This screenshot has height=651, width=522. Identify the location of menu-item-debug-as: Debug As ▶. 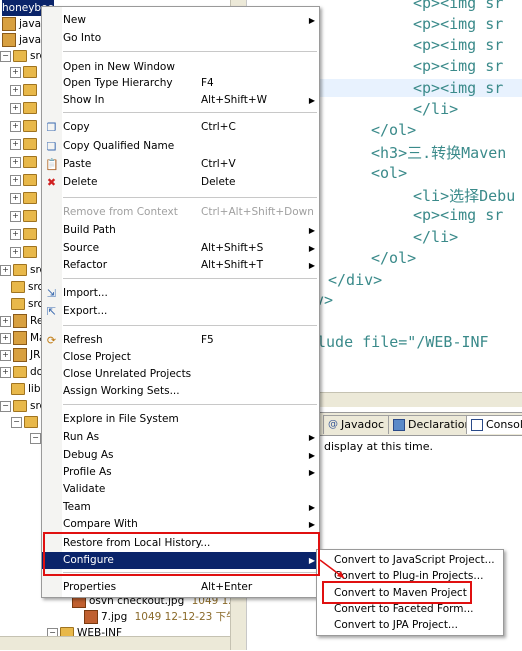
(180, 455).